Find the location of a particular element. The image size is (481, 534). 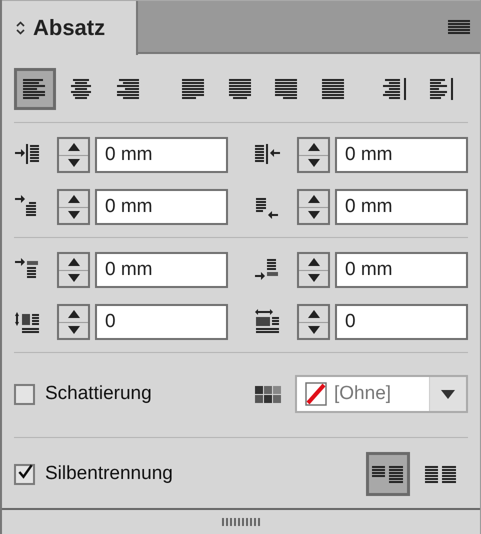

hyphenation-label: Silbentrennung is located at coordinates (109, 474).